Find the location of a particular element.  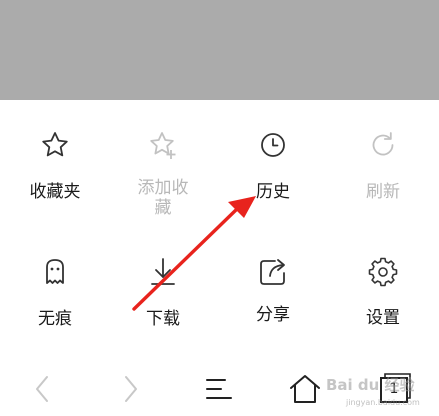

back-button is located at coordinates (43, 389).